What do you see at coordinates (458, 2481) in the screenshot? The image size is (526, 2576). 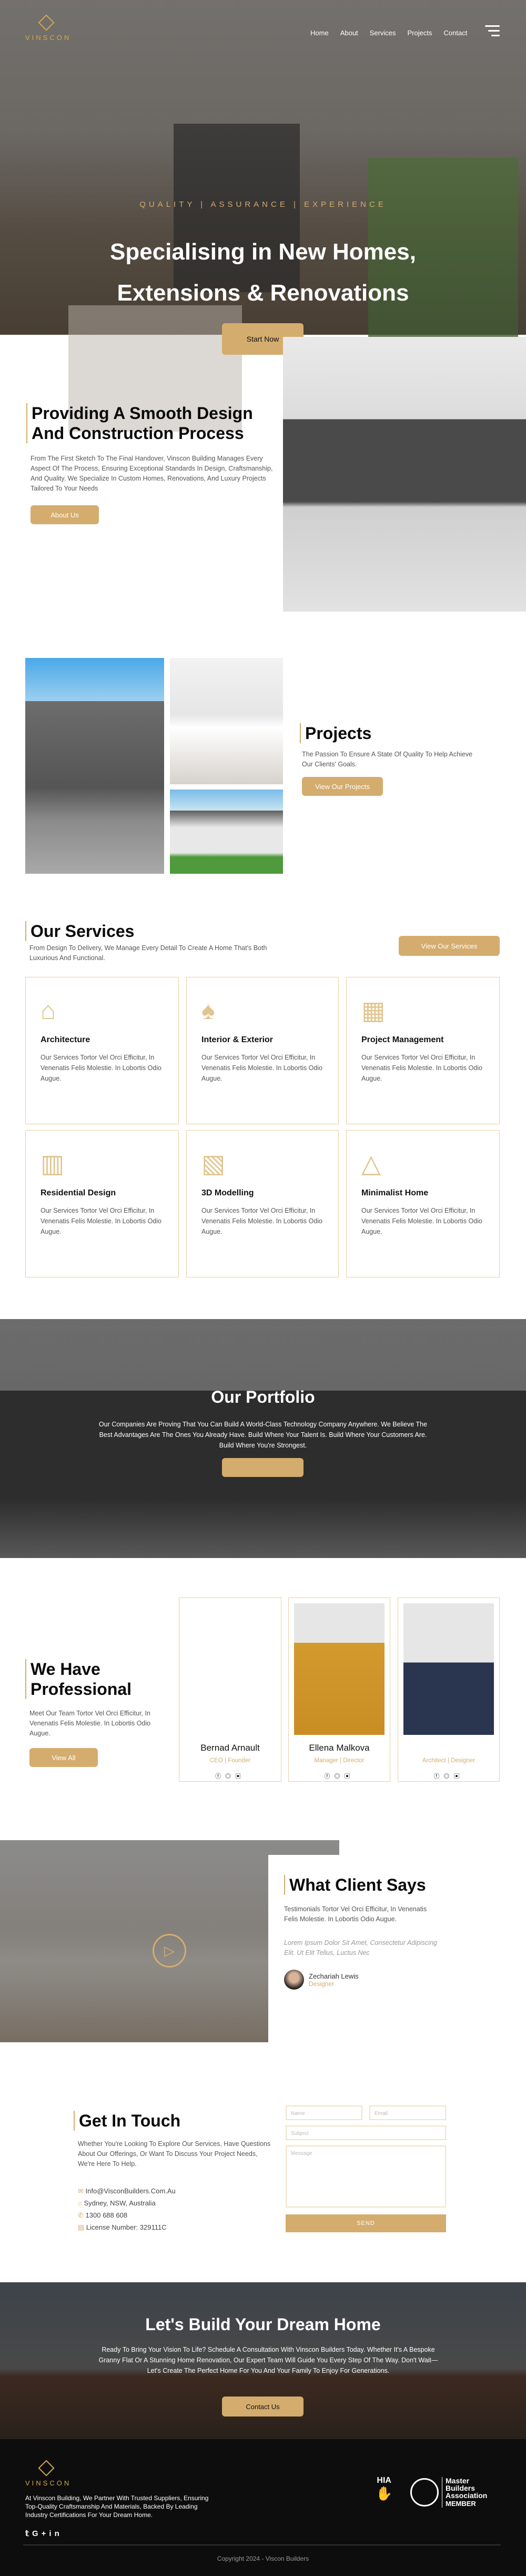 I see `mba-text: Master` at bounding box center [458, 2481].